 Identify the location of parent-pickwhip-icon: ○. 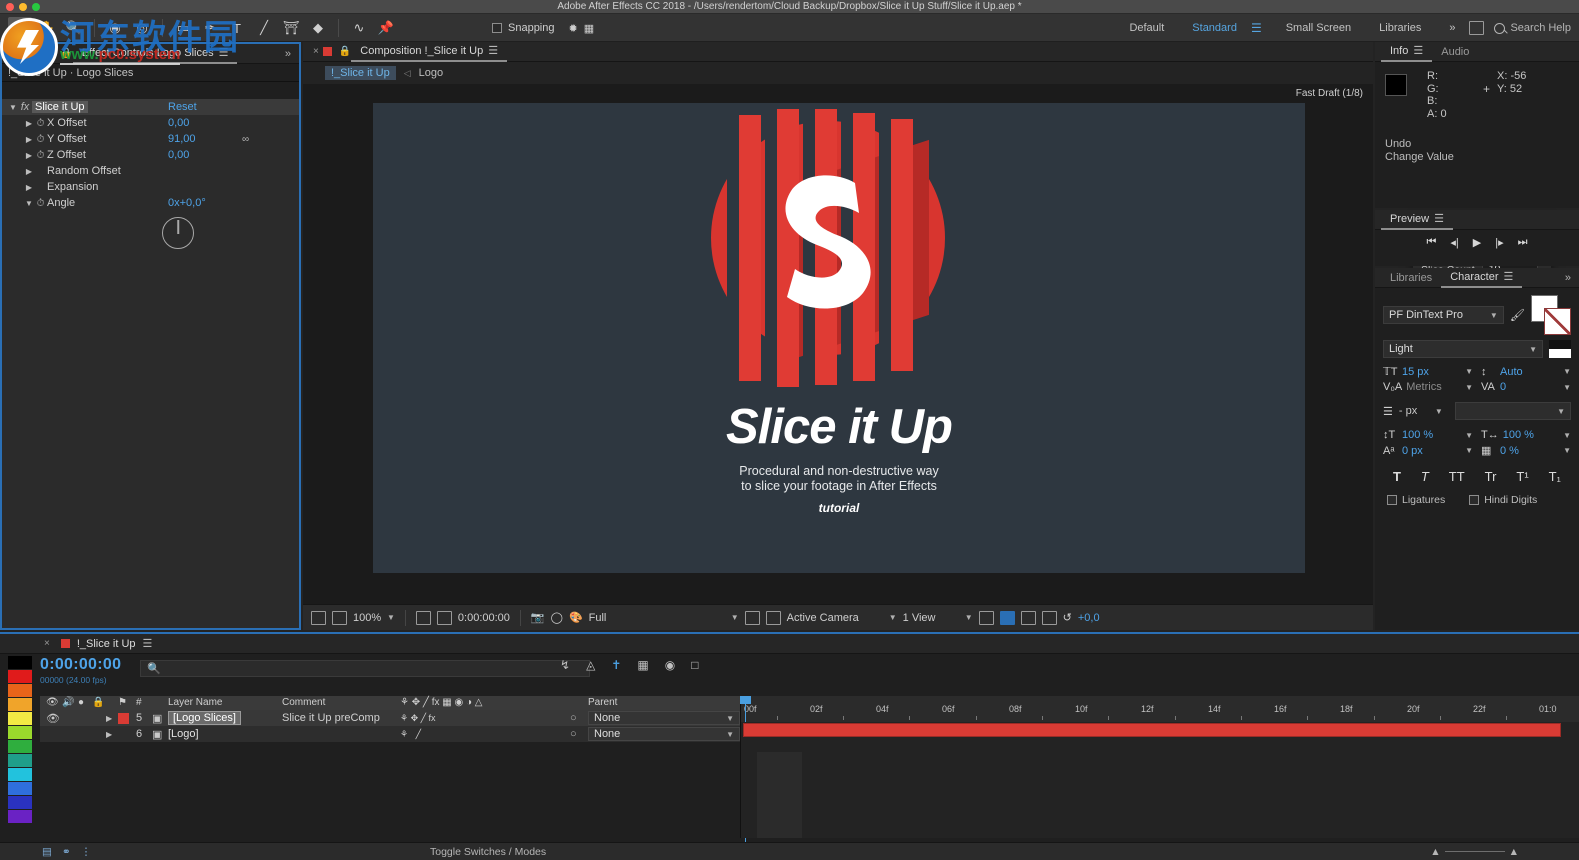
(573, 718).